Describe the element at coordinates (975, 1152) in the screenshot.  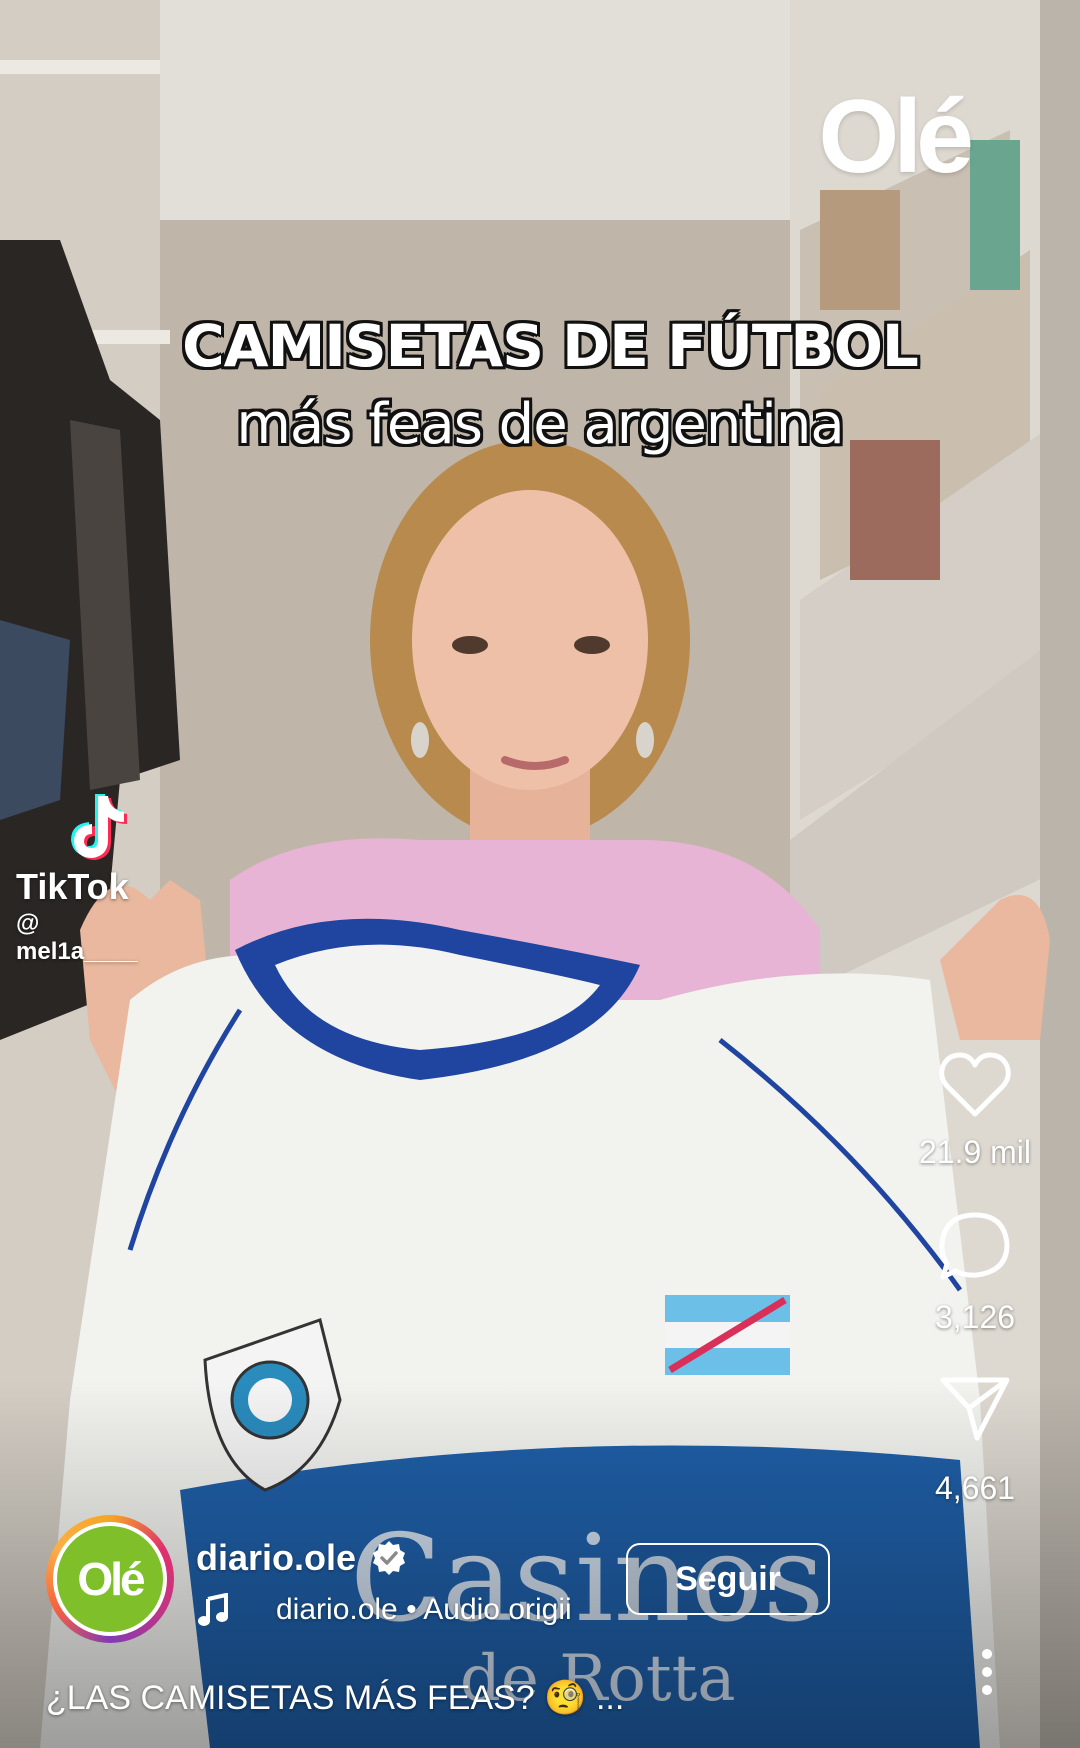
I see `like-count: 21.9 mil` at that location.